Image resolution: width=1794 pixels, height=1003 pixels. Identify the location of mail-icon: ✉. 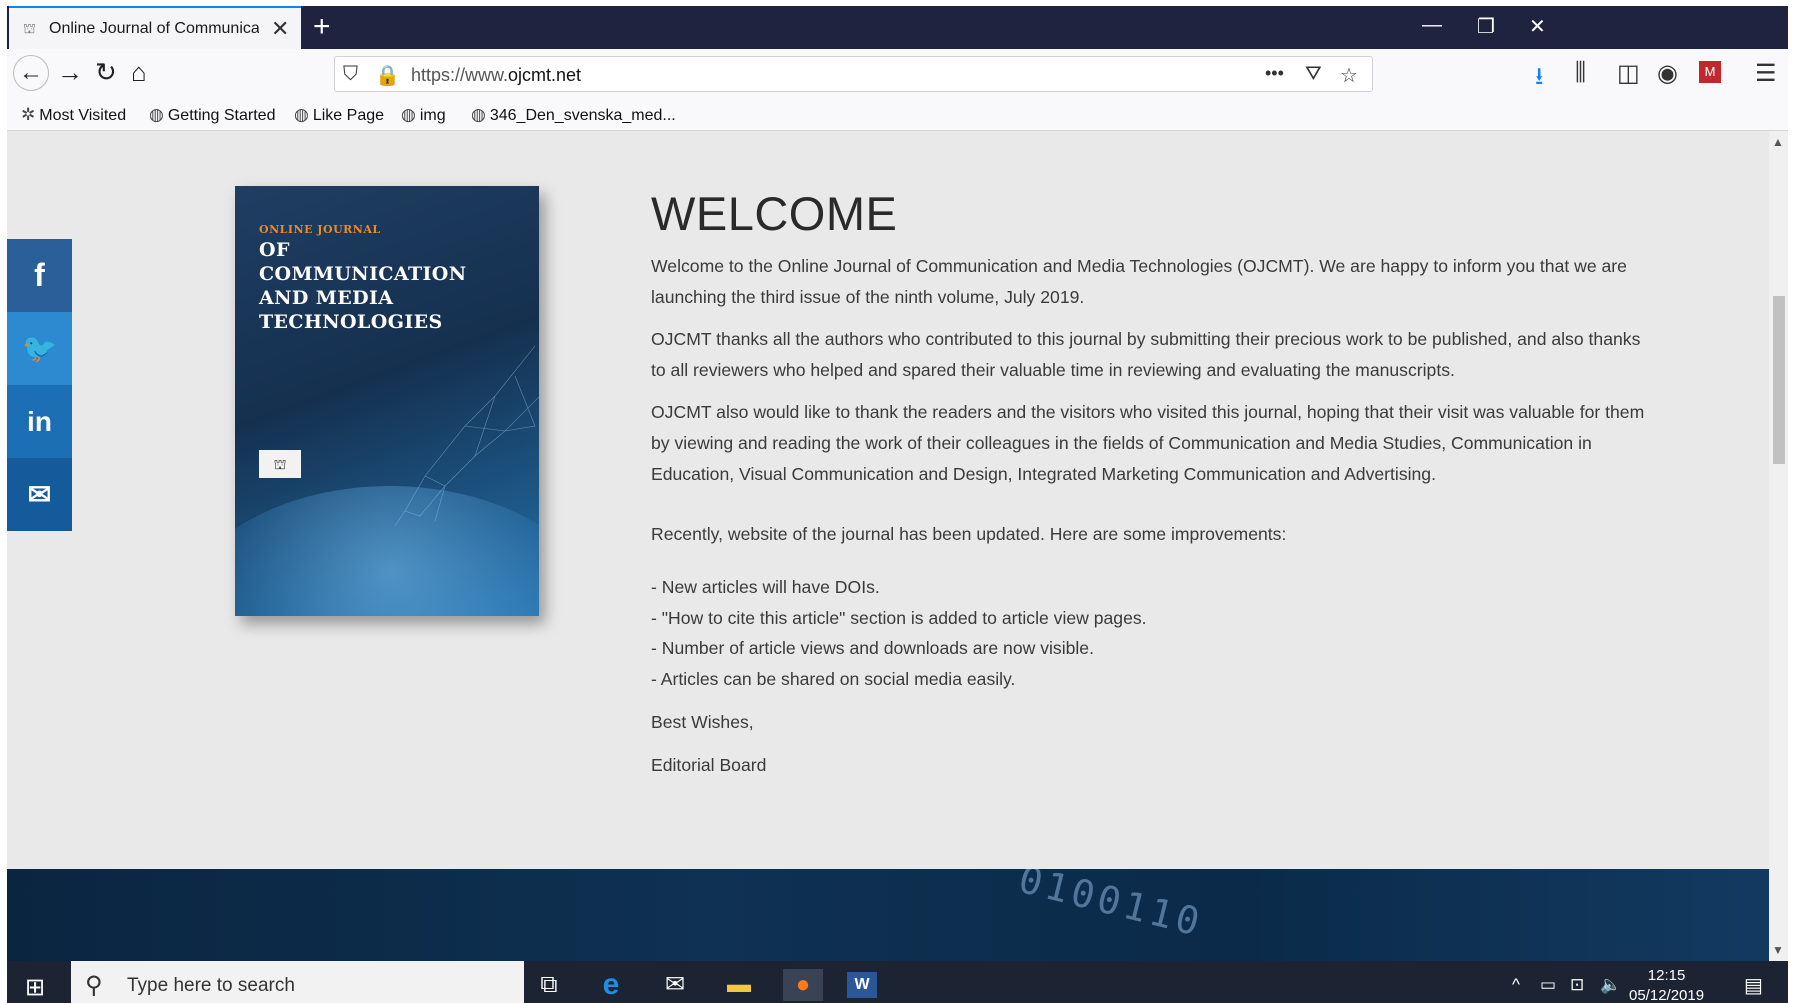
(675, 985).